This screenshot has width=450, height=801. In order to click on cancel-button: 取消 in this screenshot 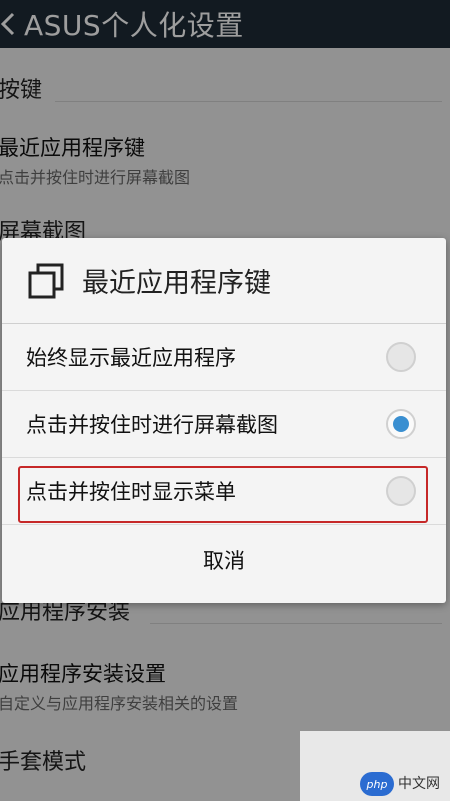, I will do `click(224, 560)`.